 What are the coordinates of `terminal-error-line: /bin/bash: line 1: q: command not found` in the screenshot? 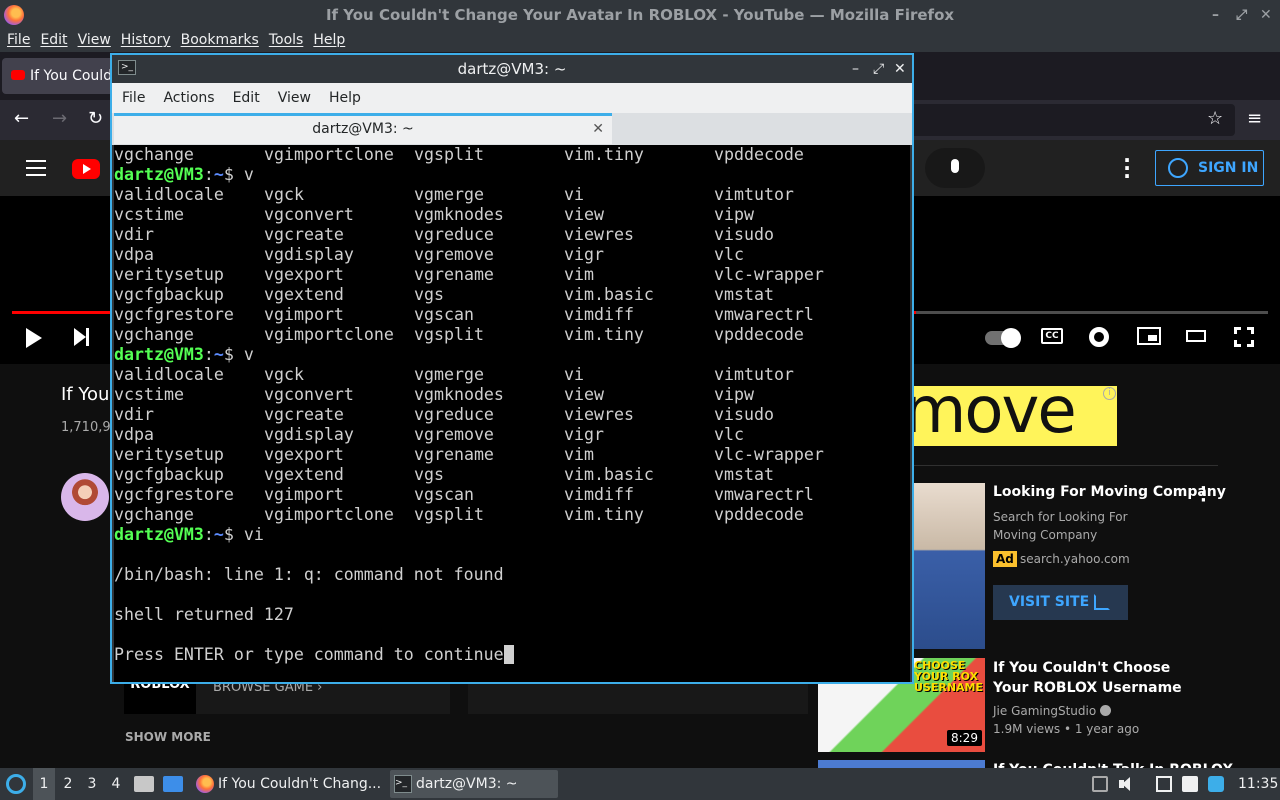 It's located at (309, 574).